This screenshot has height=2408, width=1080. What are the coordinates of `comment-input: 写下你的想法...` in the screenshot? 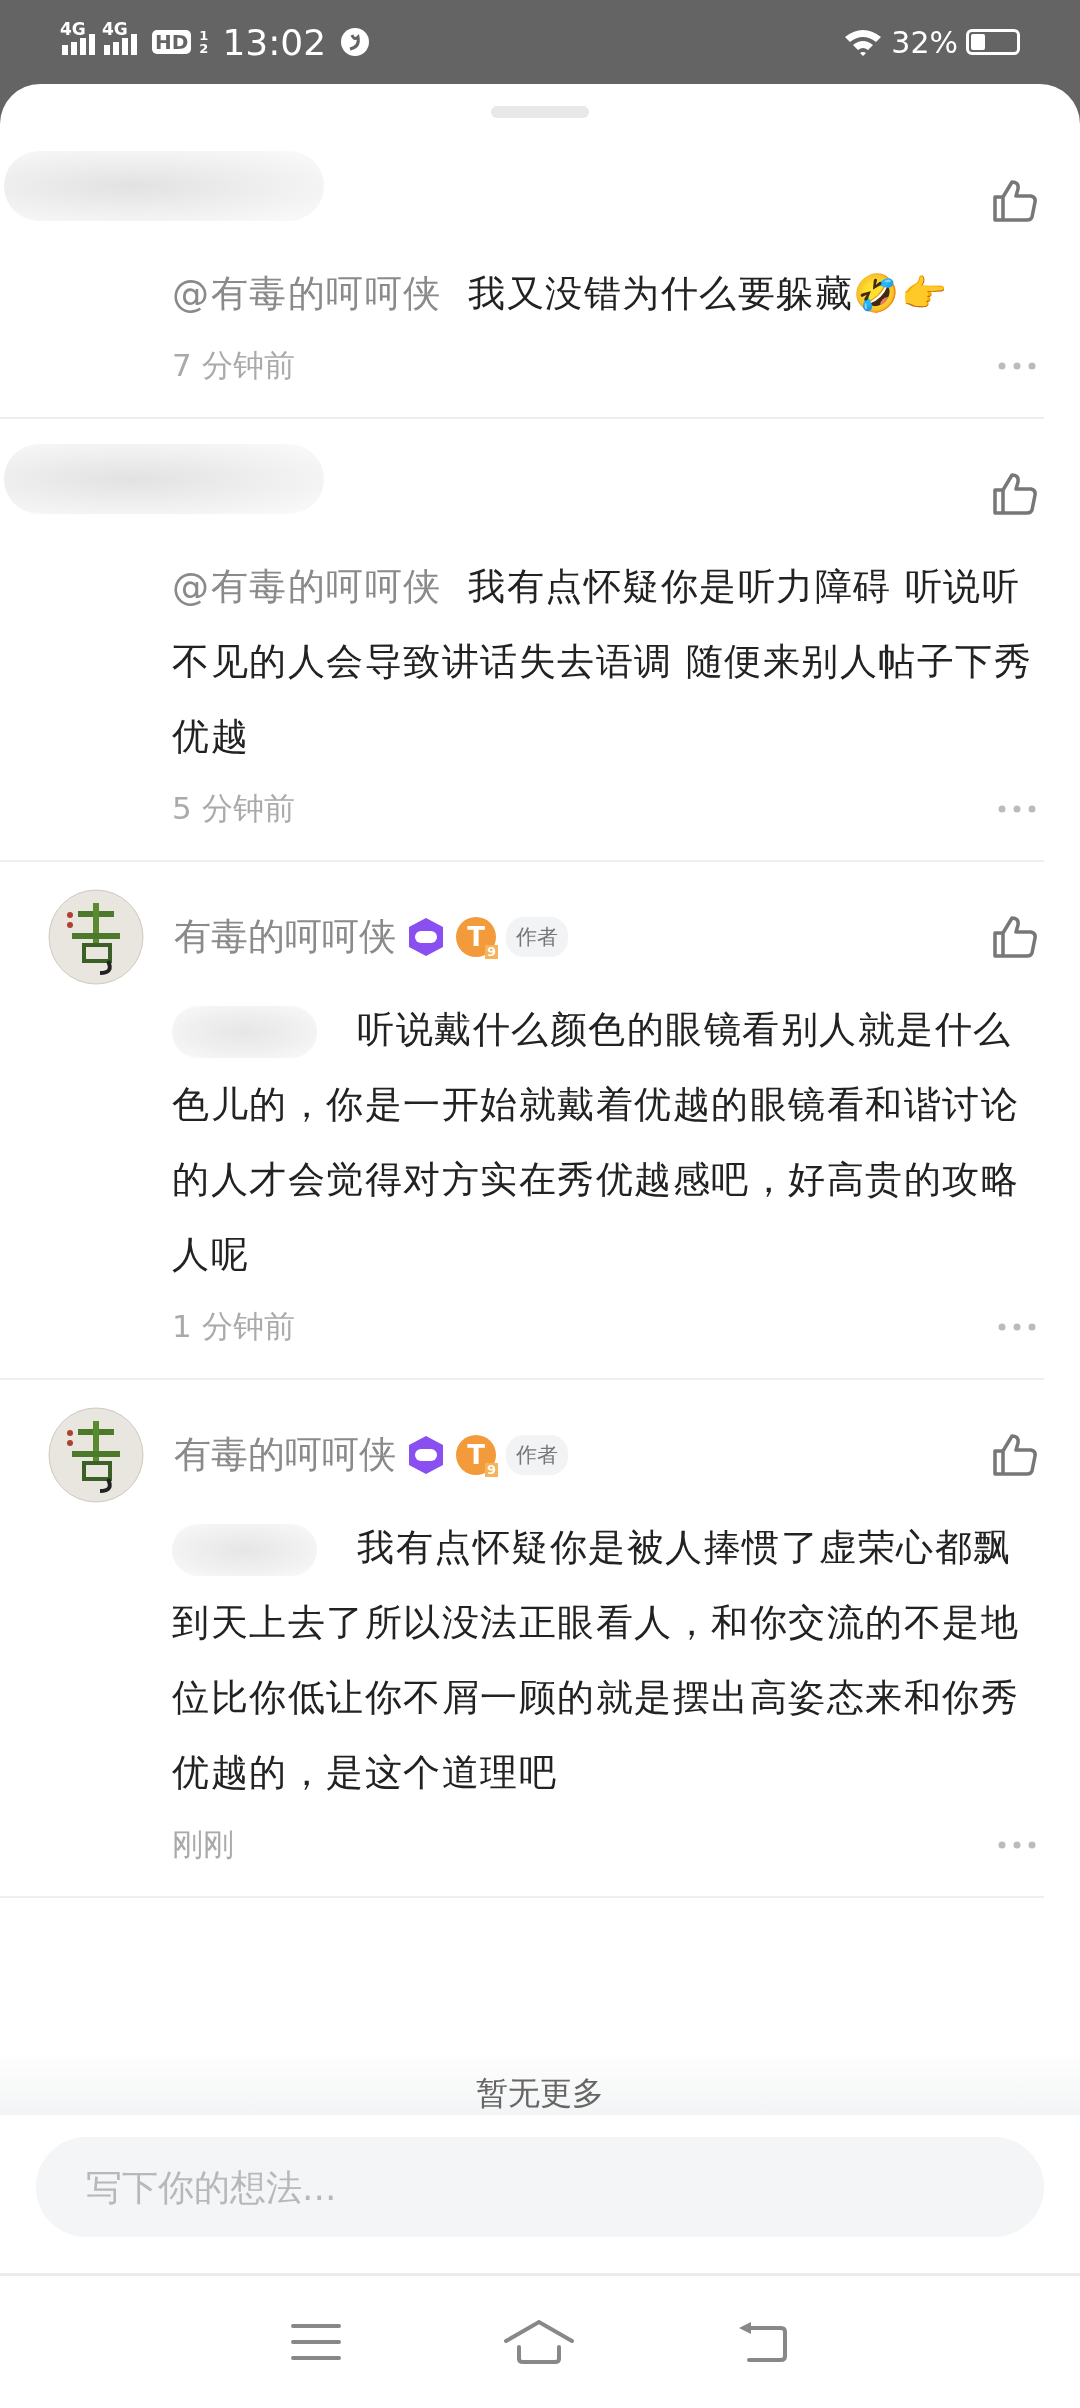 It's located at (540, 2187).